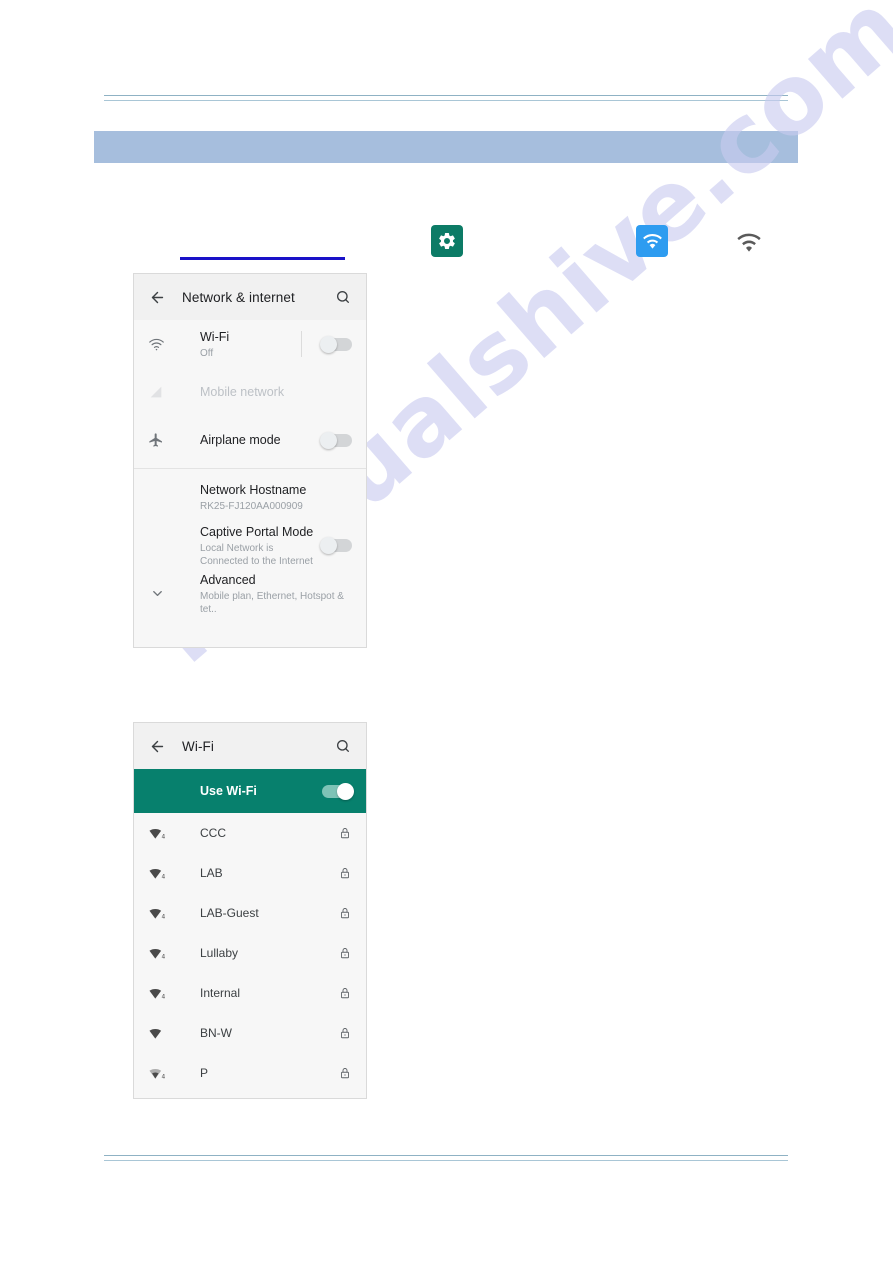  I want to click on appbar-title: Network & internet, so click(238, 297).